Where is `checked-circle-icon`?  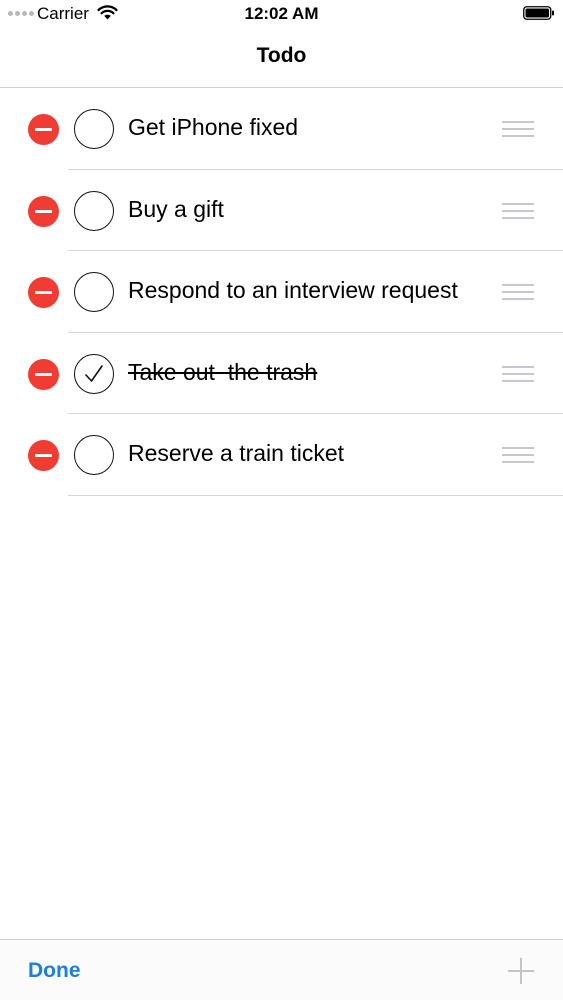
checked-circle-icon is located at coordinates (94, 373).